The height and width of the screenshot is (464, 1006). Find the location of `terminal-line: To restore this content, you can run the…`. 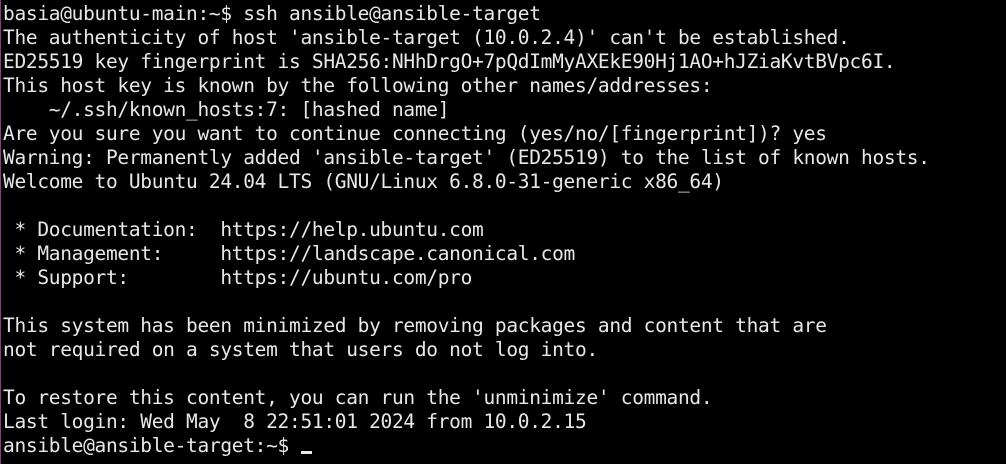

terminal-line: To restore this content, you can run the… is located at coordinates (358, 397).